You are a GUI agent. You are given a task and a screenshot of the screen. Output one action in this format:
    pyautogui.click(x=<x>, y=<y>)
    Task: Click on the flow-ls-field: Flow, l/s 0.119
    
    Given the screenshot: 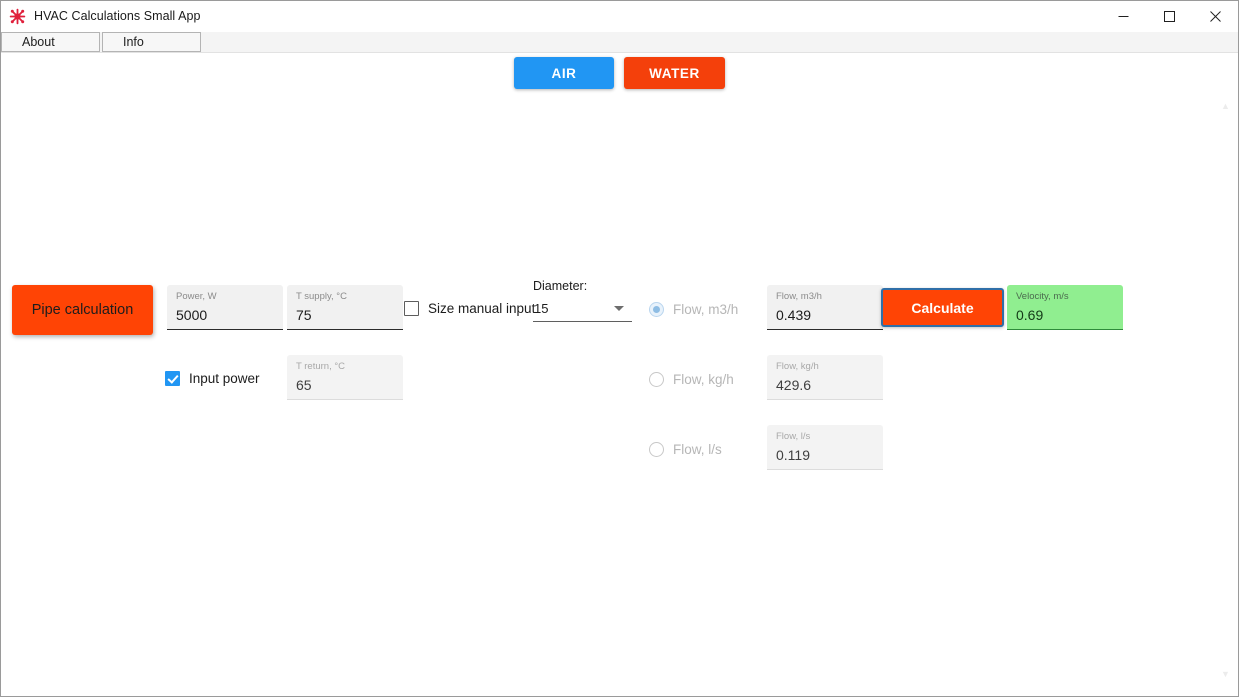 What is the action you would take?
    pyautogui.click(x=825, y=447)
    